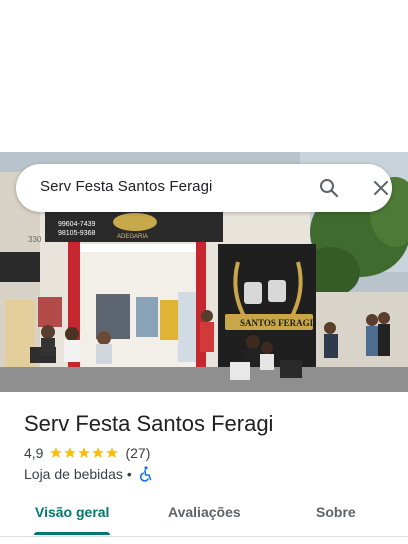 This screenshot has height=544, width=408. What do you see at coordinates (145, 474) in the screenshot?
I see `wheelchair-icon` at bounding box center [145, 474].